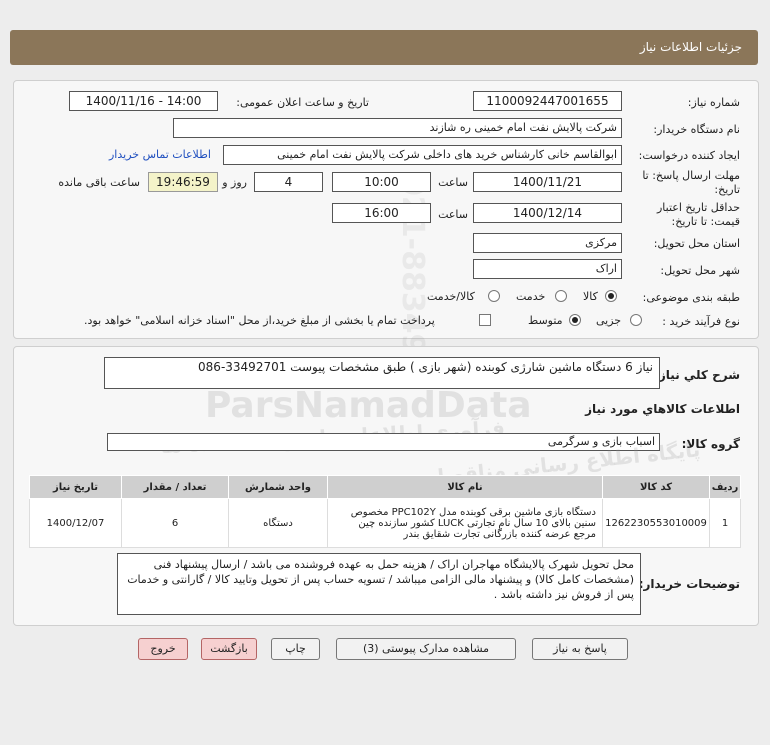 The height and width of the screenshot is (745, 770). Describe the element at coordinates (580, 649) in the screenshot. I see `reply-button: پاسخ به نیاز` at that location.